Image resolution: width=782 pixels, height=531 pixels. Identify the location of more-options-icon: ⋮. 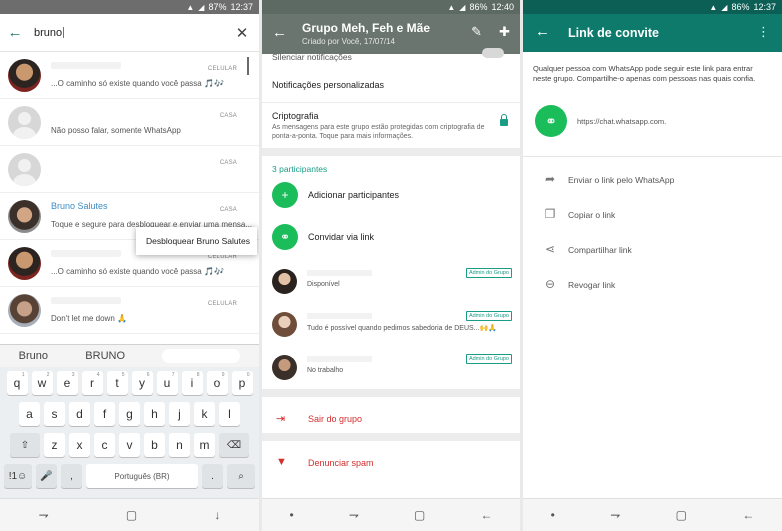
(763, 32).